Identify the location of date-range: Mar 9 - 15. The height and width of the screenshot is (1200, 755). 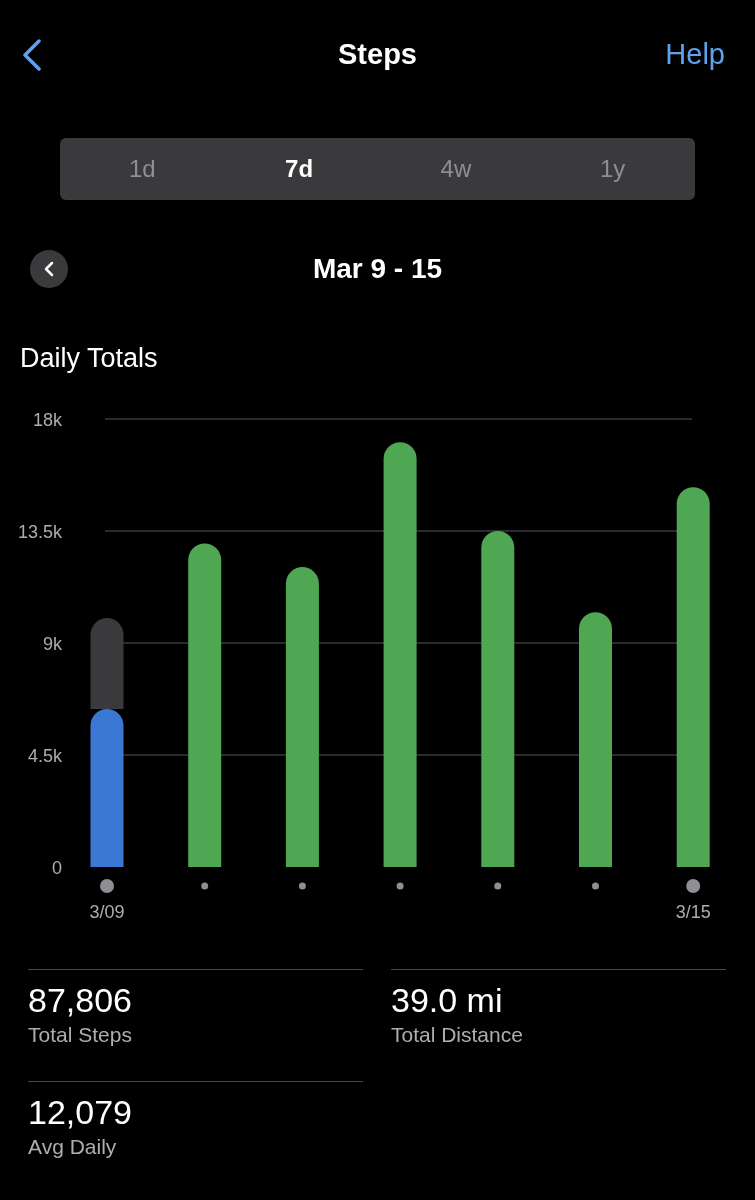
(377, 269).